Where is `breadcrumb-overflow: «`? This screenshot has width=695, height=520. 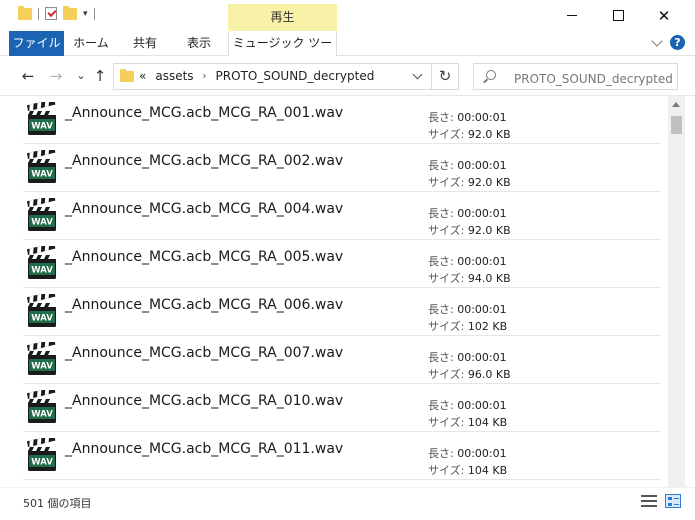 breadcrumb-overflow: « is located at coordinates (142, 76).